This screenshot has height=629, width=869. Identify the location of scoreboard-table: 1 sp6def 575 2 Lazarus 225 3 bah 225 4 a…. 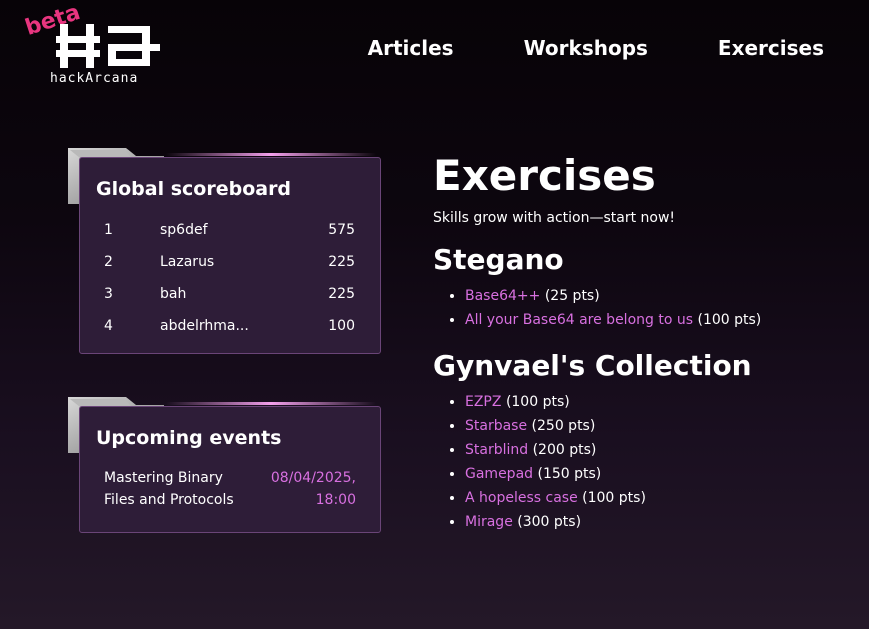
(230, 278).